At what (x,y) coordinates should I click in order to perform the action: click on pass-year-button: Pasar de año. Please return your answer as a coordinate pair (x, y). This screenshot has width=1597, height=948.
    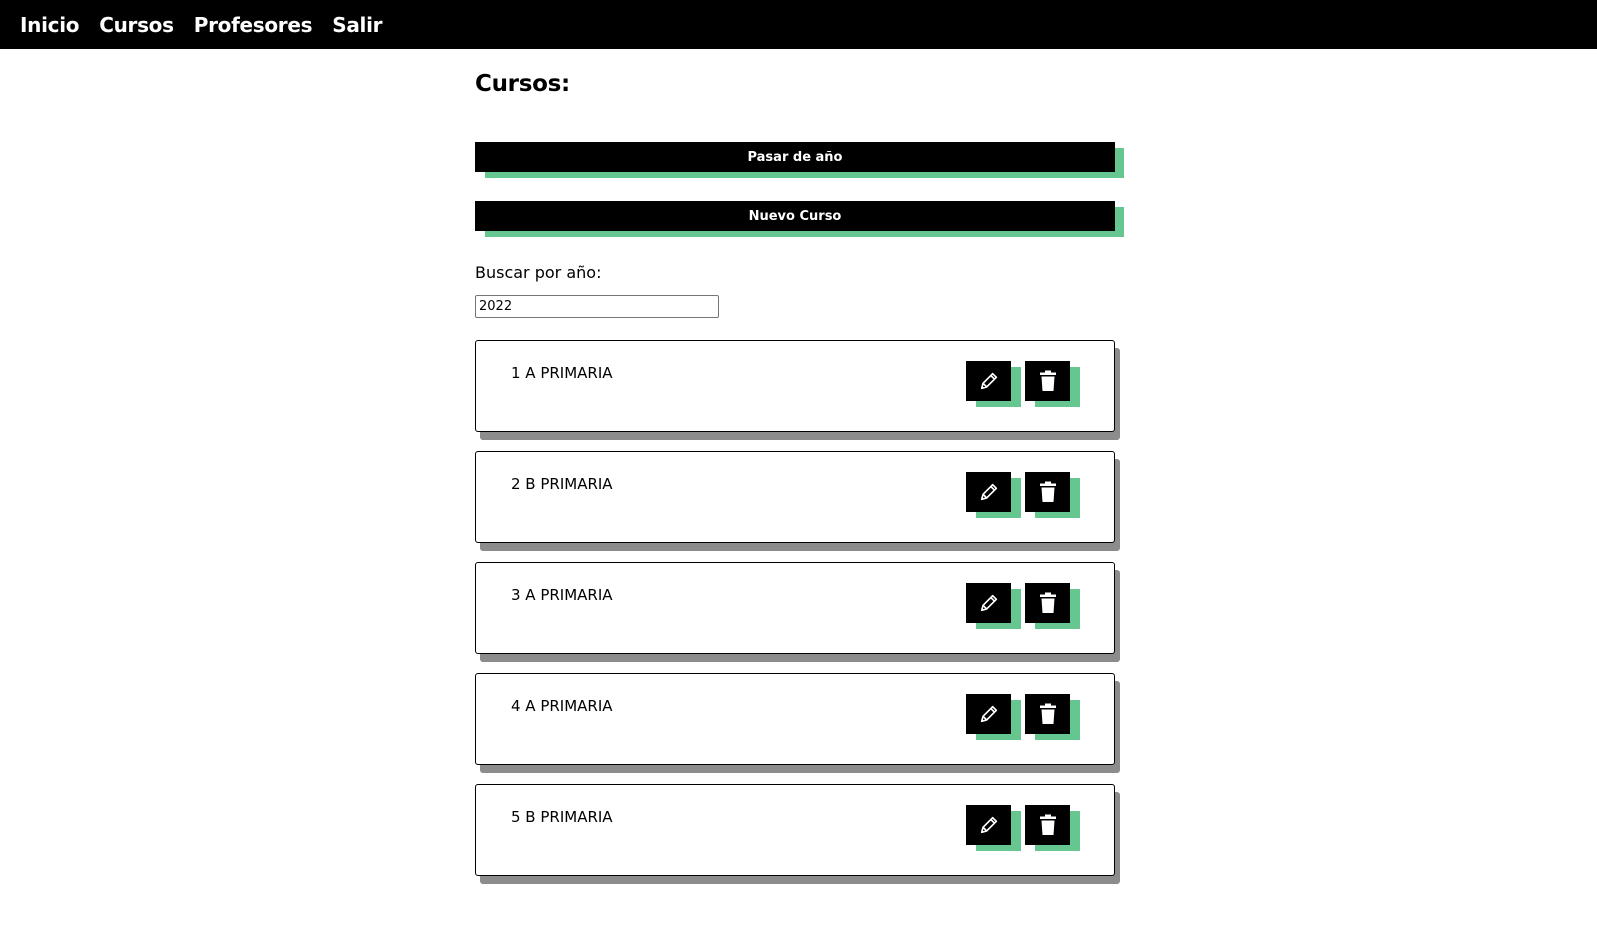
    Looking at the image, I should click on (795, 157).